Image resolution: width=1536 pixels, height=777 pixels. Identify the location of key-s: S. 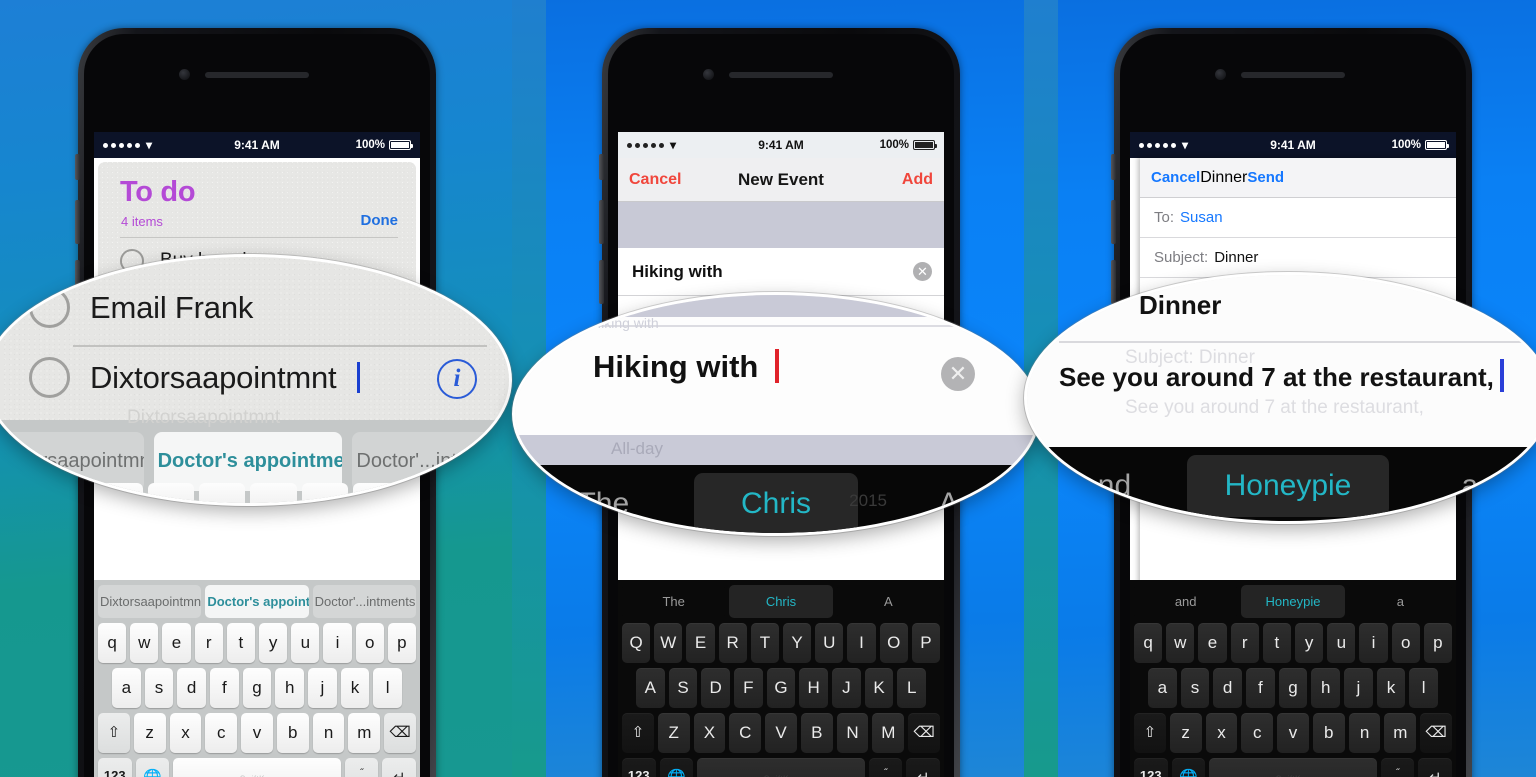
(683, 688).